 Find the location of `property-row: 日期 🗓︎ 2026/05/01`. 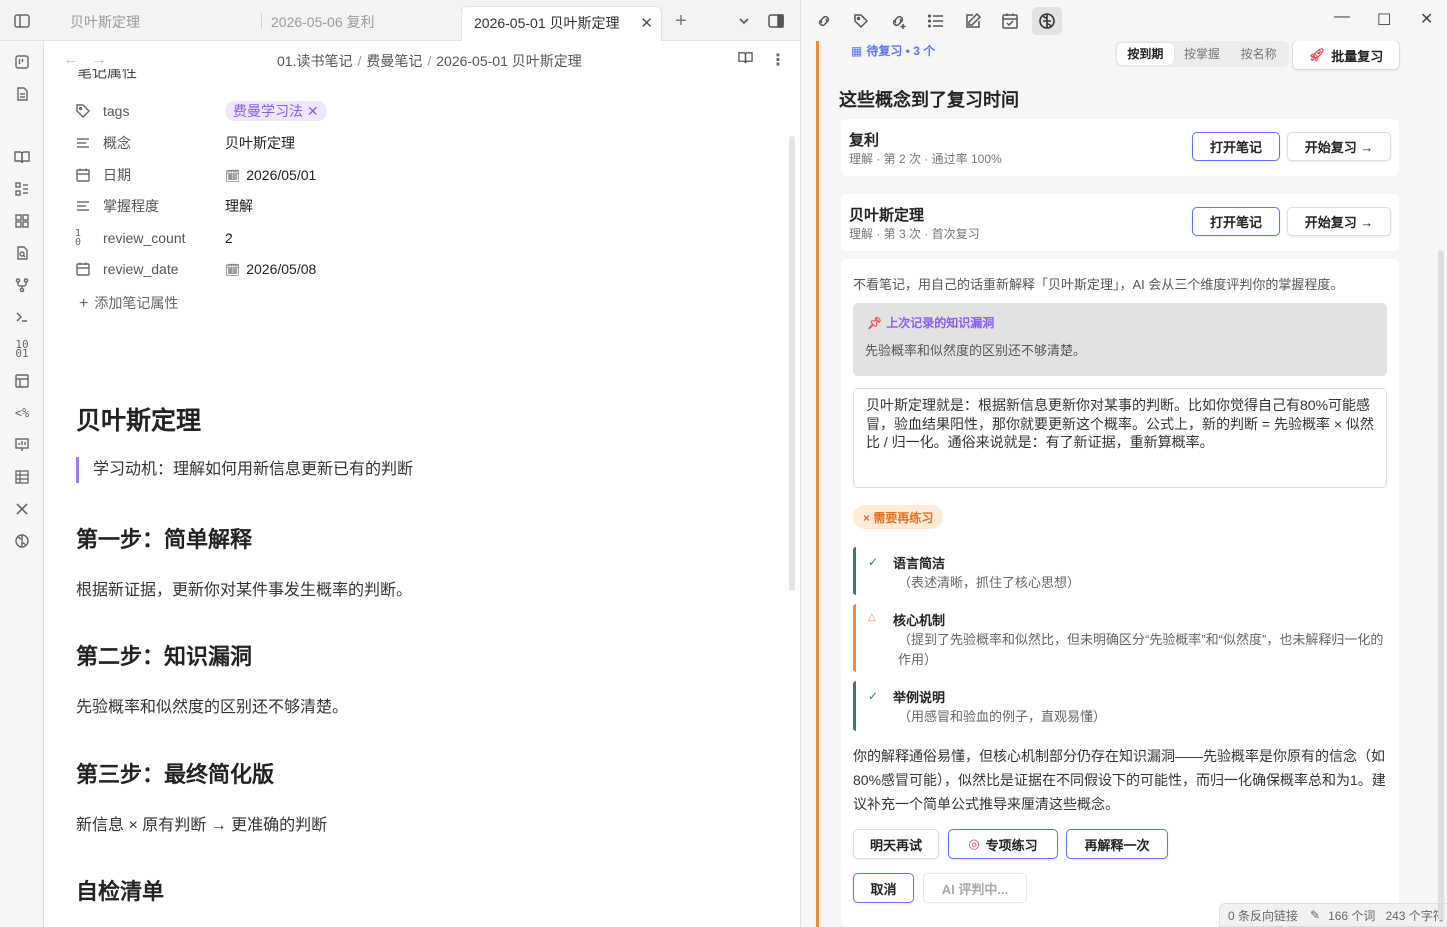

property-row: 日期 🗓︎ 2026/05/01 is located at coordinates (275, 175).